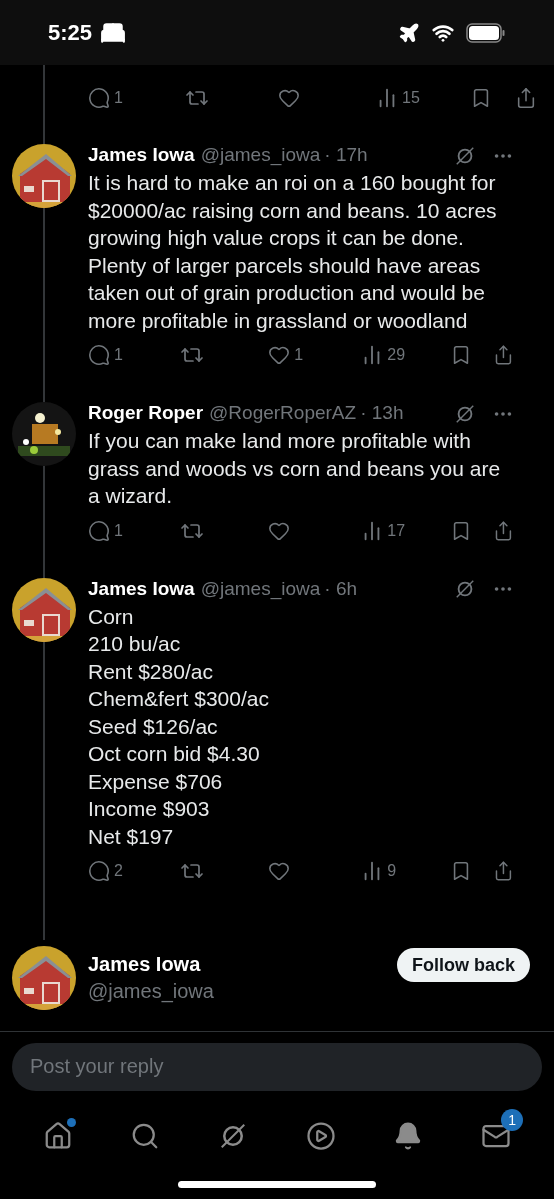 This screenshot has height=1199, width=554. What do you see at coordinates (409, 32) in the screenshot?
I see `airplane-icon` at bounding box center [409, 32].